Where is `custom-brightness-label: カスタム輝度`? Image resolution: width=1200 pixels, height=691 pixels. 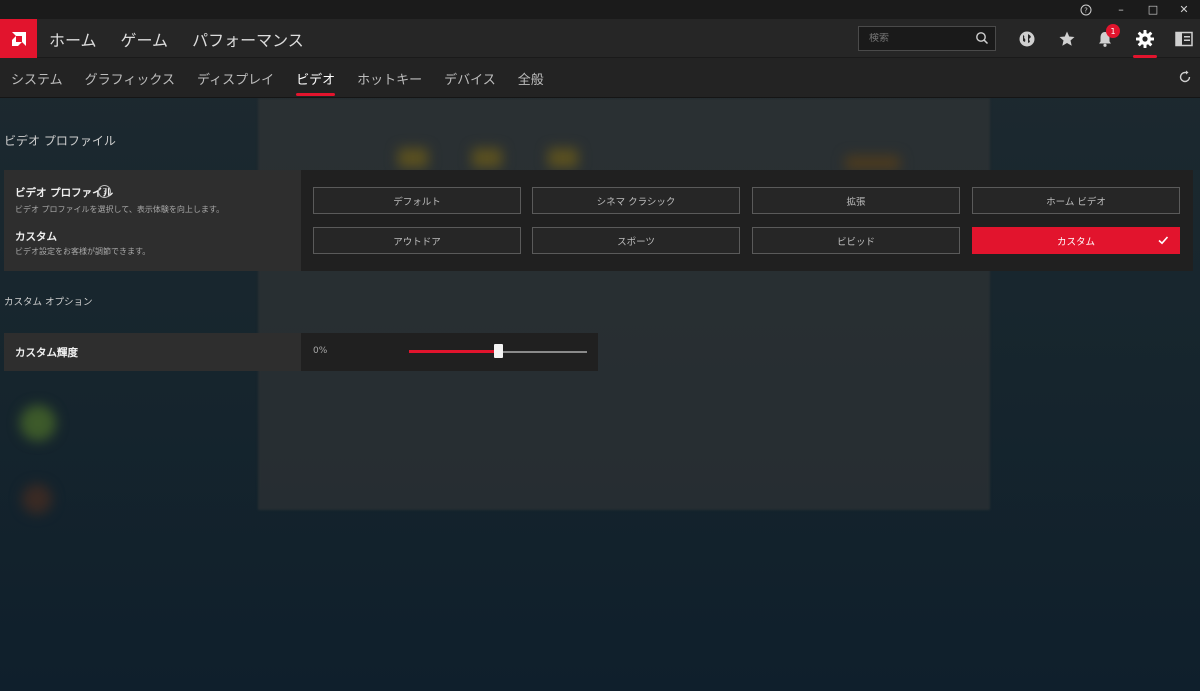
custom-brightness-label: カスタム輝度 is located at coordinates (46, 353).